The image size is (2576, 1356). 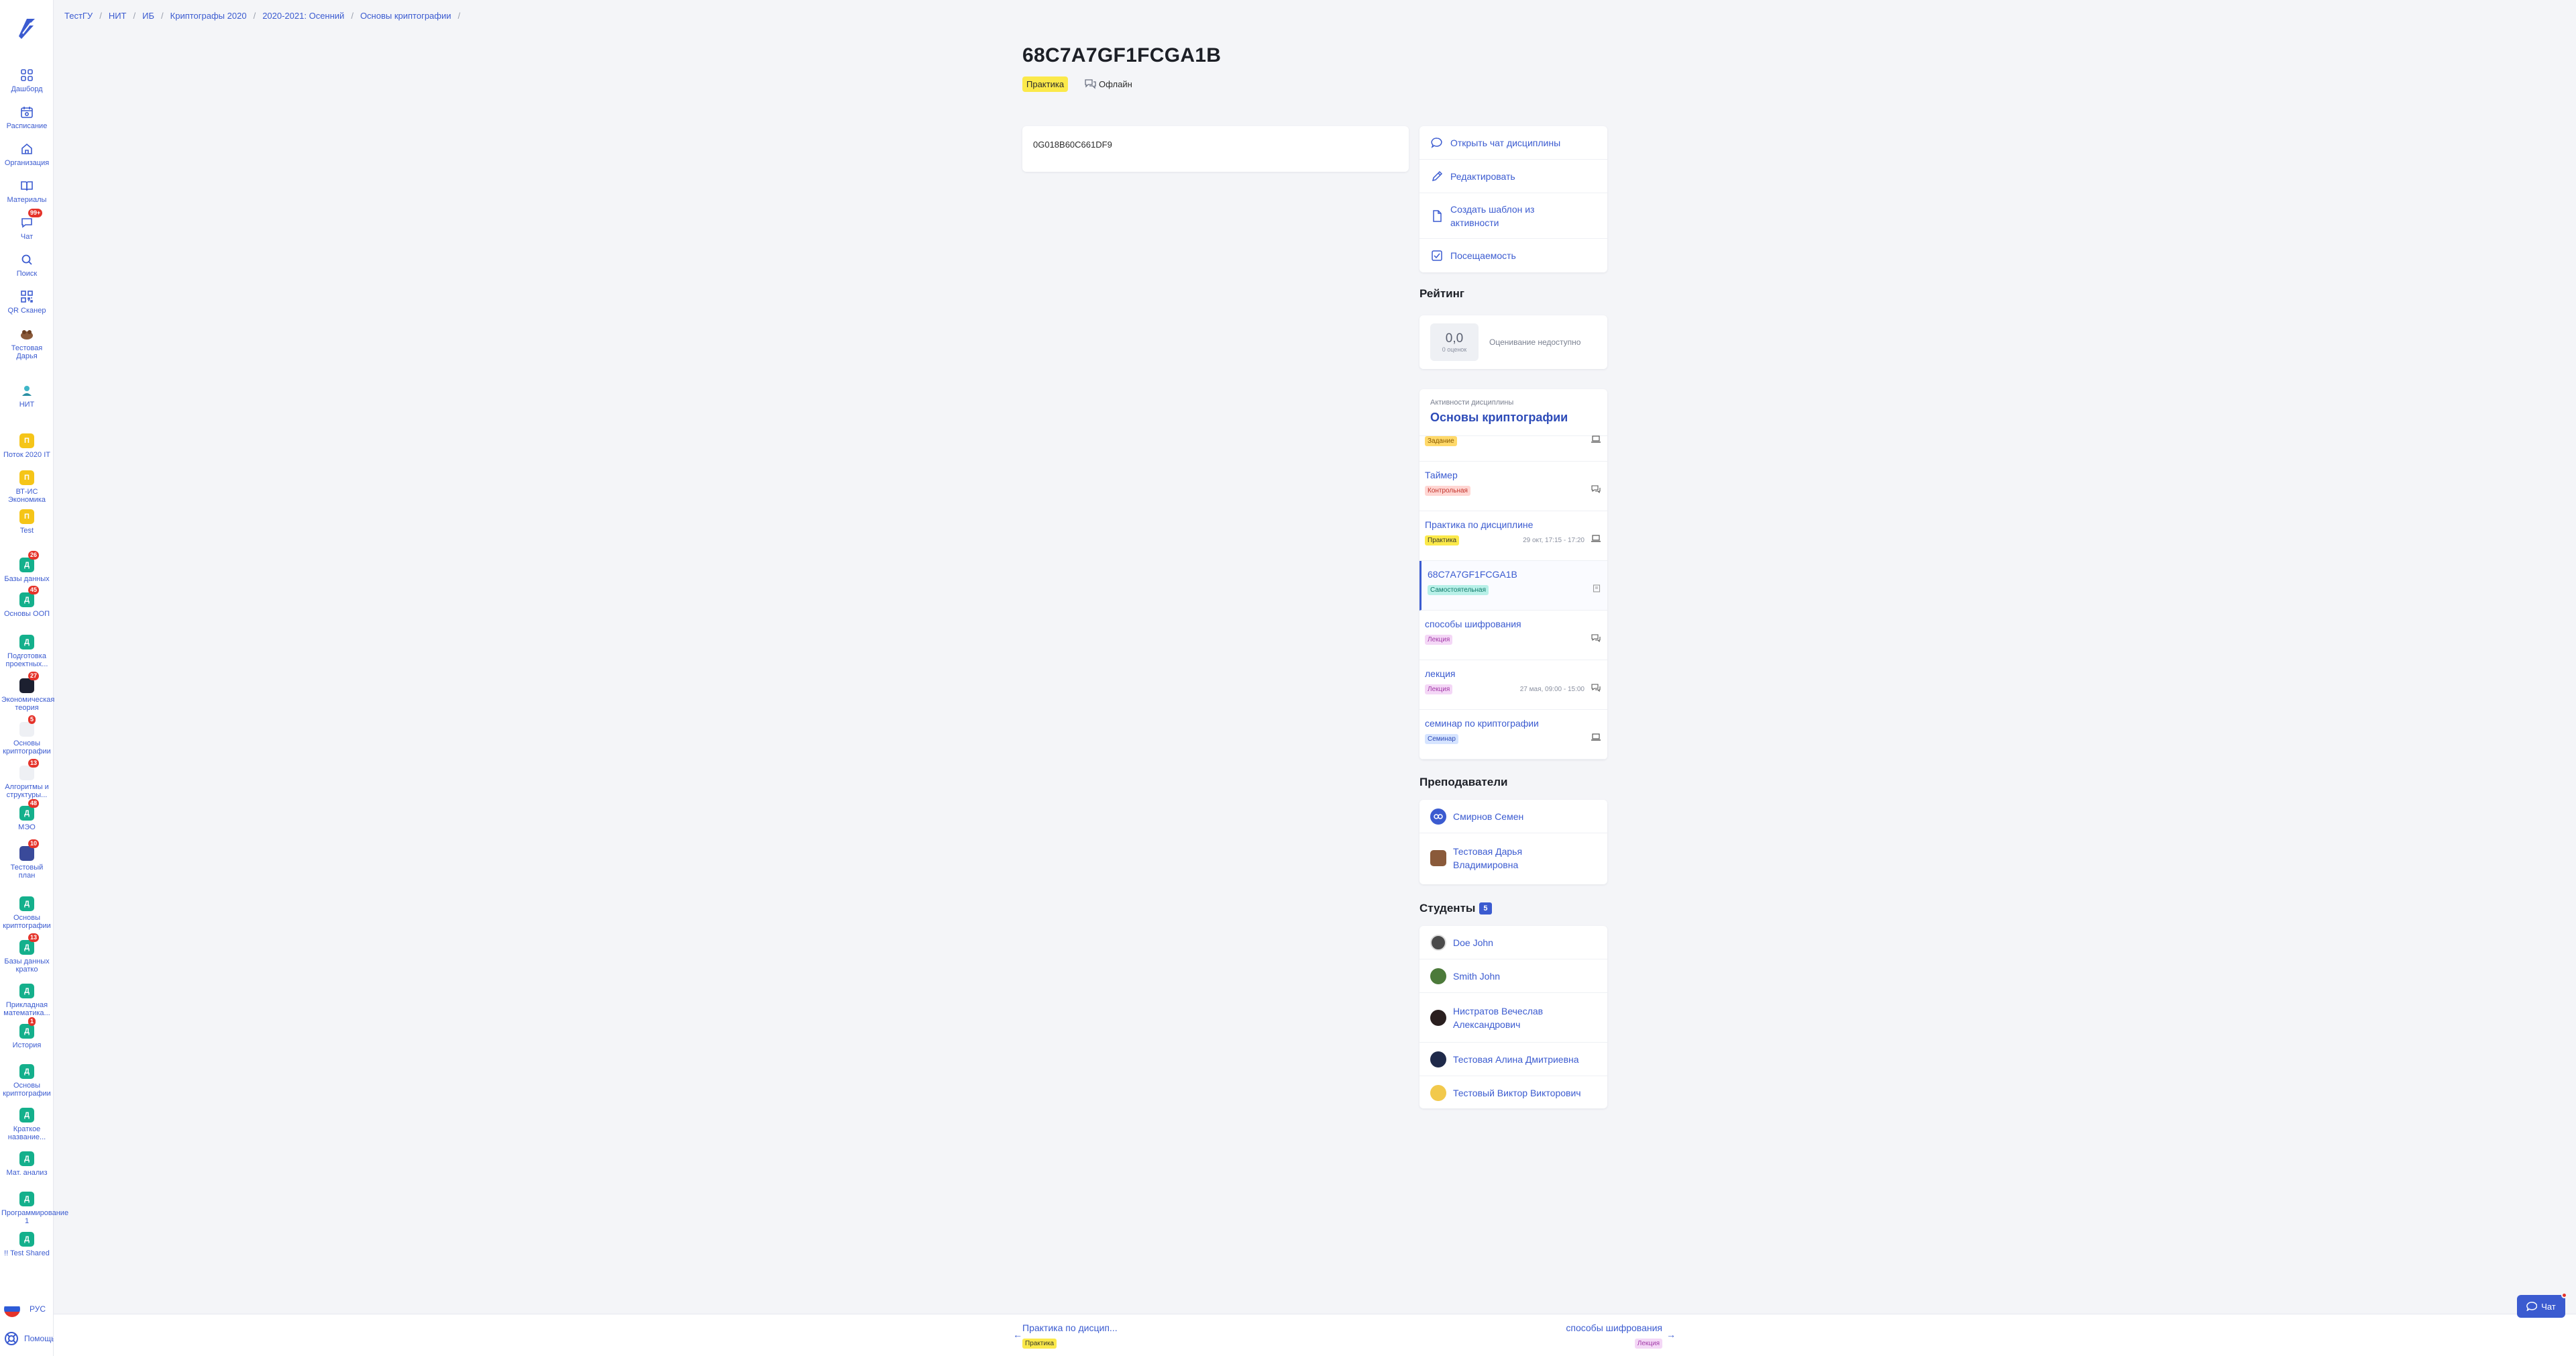 What do you see at coordinates (1447, 491) in the screenshot?
I see `activity-type-tag: Контрольная` at bounding box center [1447, 491].